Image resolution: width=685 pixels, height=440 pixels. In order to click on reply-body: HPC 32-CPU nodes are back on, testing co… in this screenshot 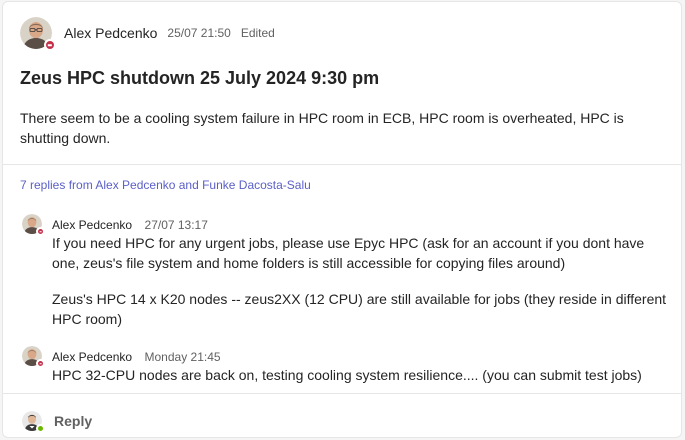, I will do `click(362, 375)`.